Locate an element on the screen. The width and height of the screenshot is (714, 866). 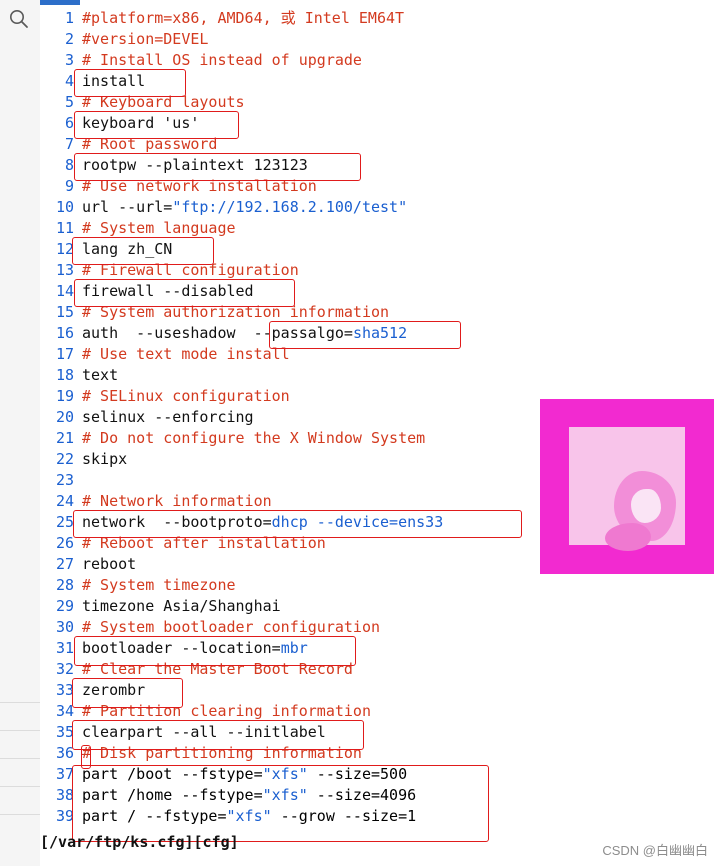
line-number: 19 is located at coordinates (64, 396).